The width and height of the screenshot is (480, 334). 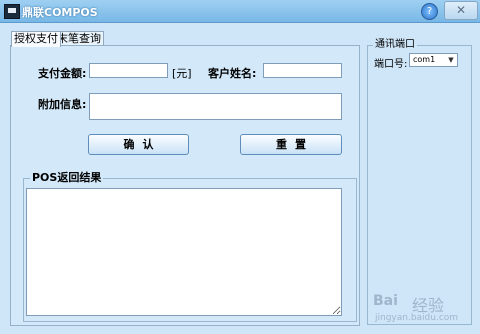 What do you see at coordinates (215, 106) in the screenshot?
I see `extra-info-input` at bounding box center [215, 106].